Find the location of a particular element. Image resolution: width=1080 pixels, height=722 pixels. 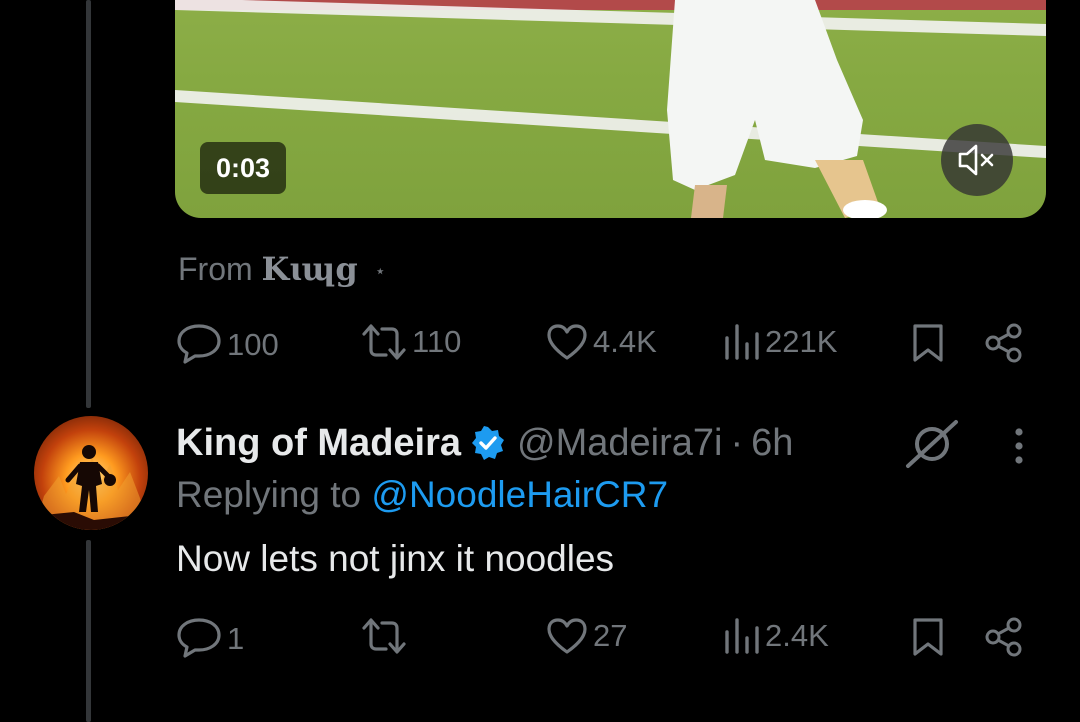

avatar-image is located at coordinates (91, 487).